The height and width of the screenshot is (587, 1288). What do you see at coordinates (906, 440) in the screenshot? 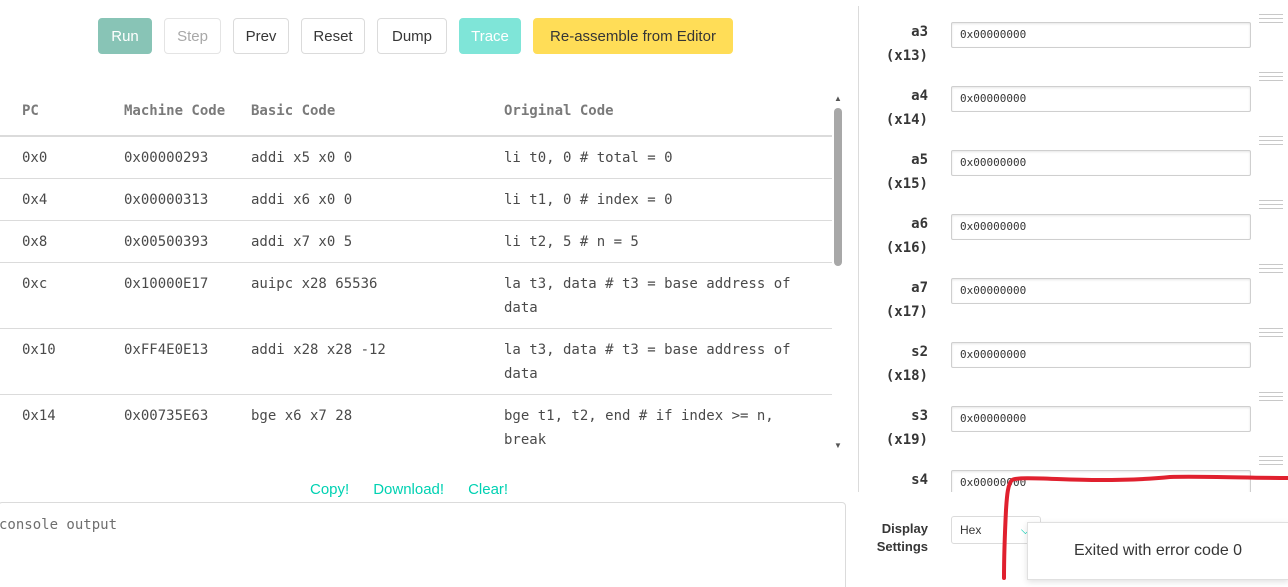
I see `register-number: (x19)` at bounding box center [906, 440].